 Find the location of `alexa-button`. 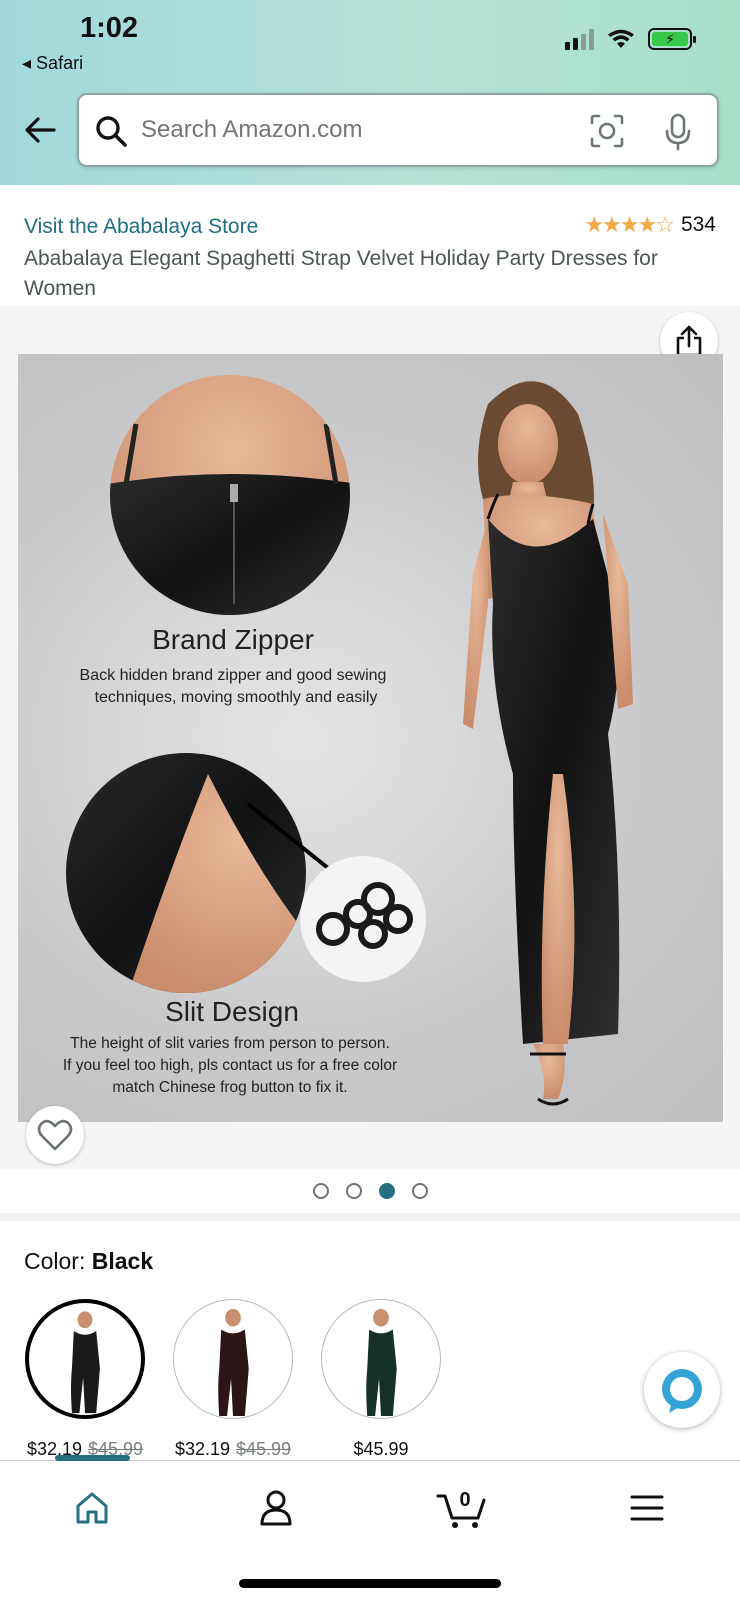

alexa-button is located at coordinates (682, 1390).